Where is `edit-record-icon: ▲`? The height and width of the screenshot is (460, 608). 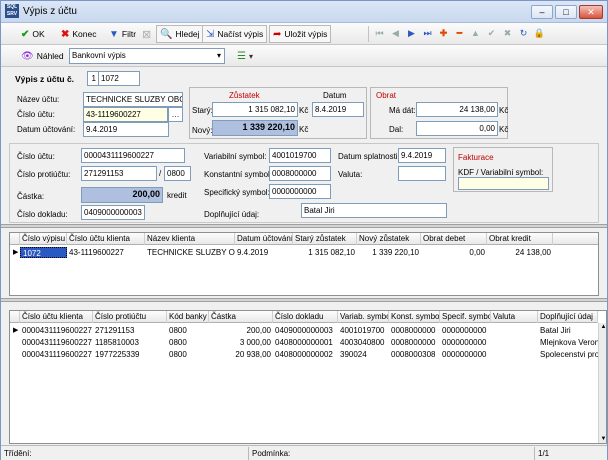 edit-record-icon: ▲ is located at coordinates (475, 33).